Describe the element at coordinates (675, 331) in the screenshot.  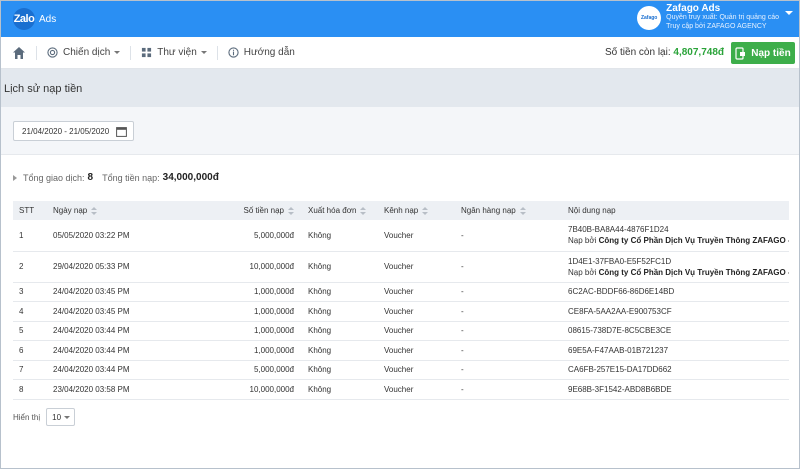
I see `cell-content: 08615-738D7E-8C5CBE3CE` at that location.